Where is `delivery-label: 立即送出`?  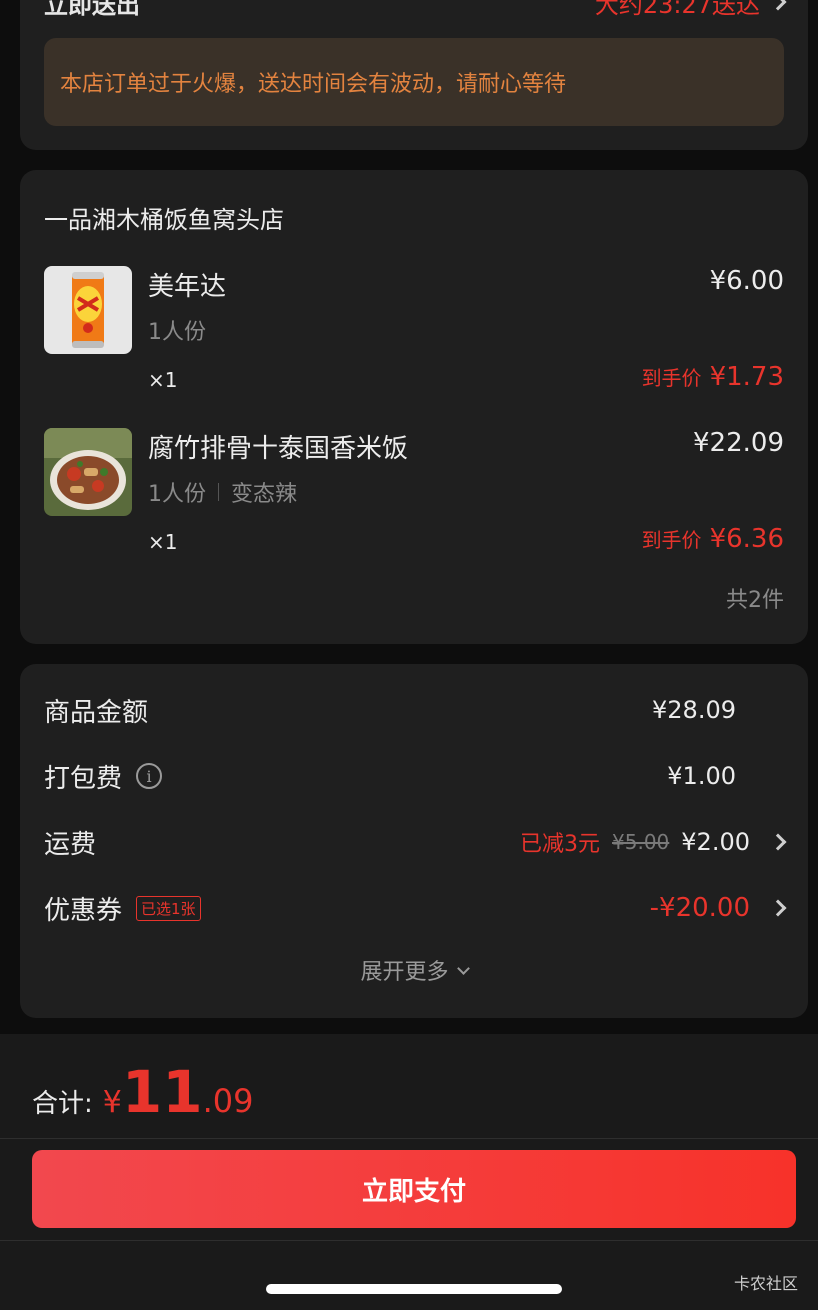 delivery-label: 立即送出 is located at coordinates (92, 9).